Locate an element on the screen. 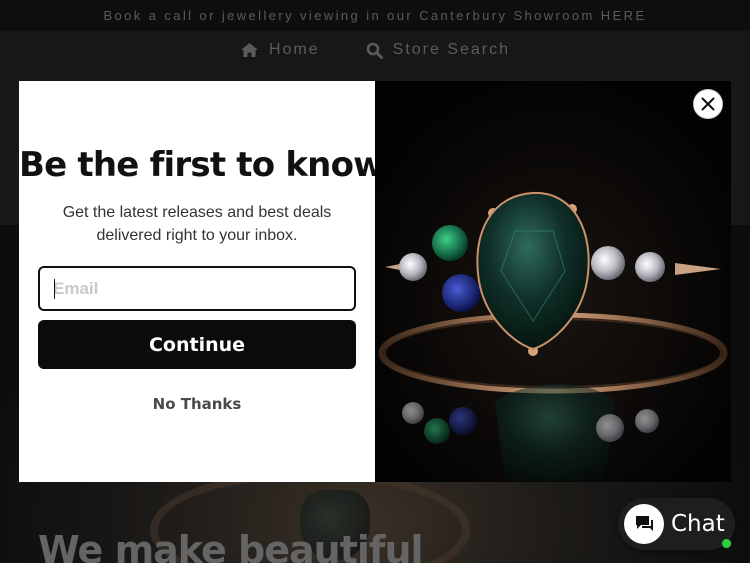  popup-headline: Be the first to know is located at coordinates (202, 165).